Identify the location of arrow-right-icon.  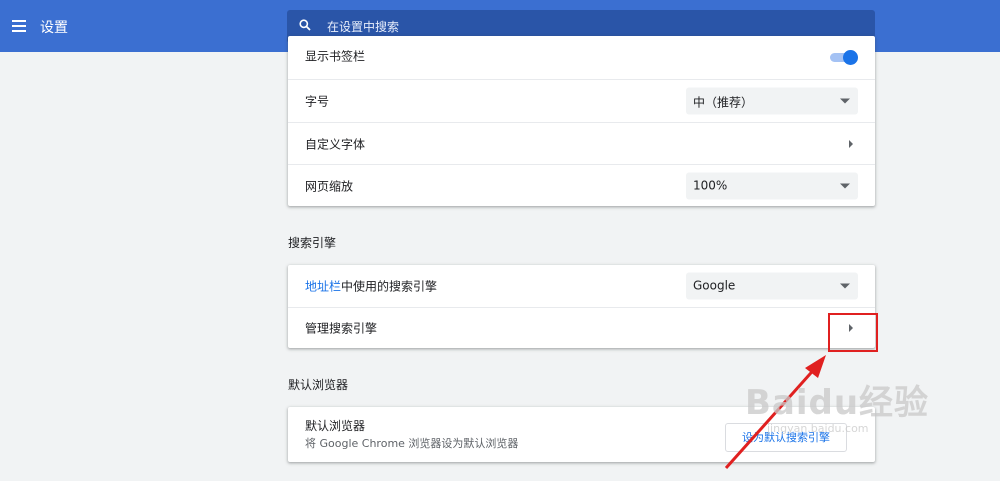
(851, 143).